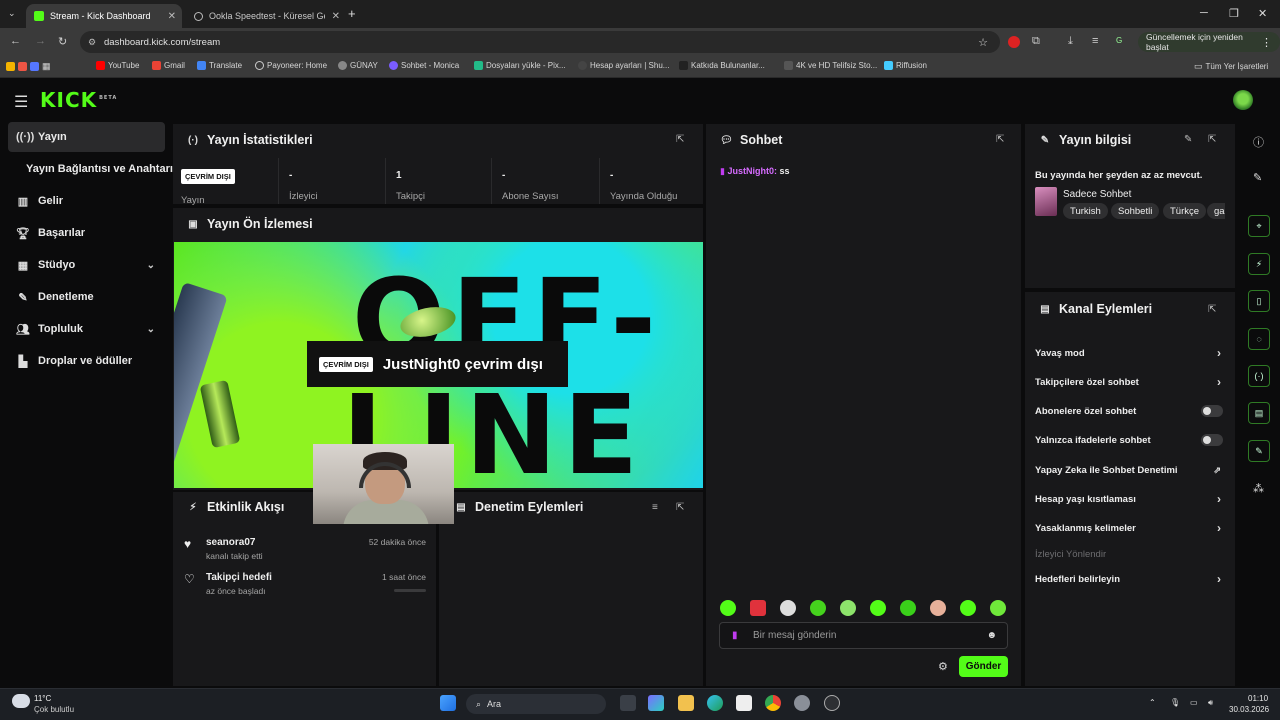  What do you see at coordinates (1243, 100) in the screenshot?
I see `user-avatar` at bounding box center [1243, 100].